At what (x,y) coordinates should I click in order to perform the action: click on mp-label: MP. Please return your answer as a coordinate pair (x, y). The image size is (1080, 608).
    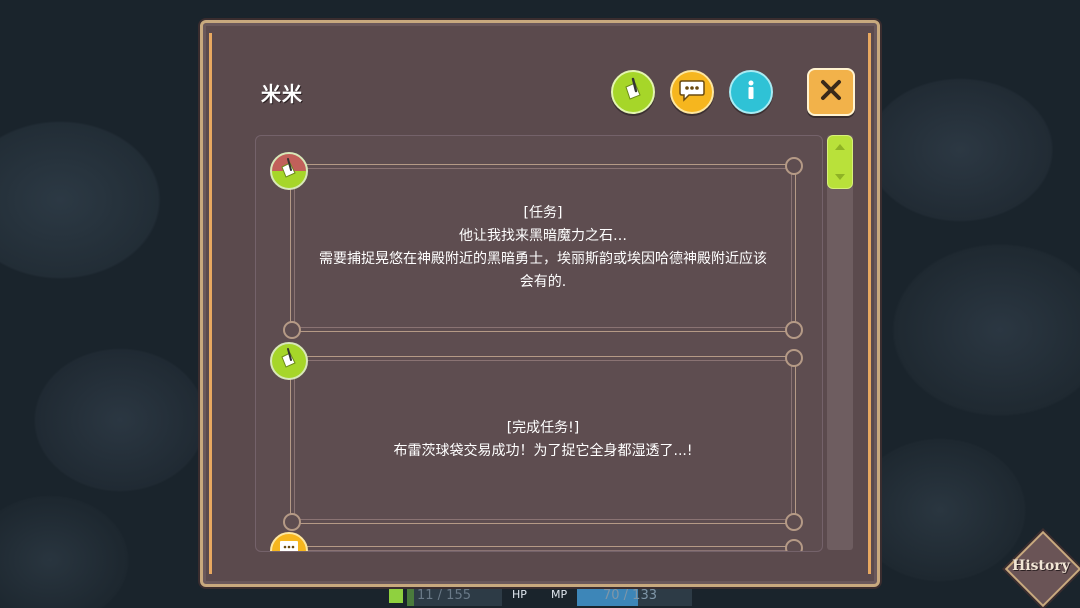
    Looking at the image, I should click on (559, 594).